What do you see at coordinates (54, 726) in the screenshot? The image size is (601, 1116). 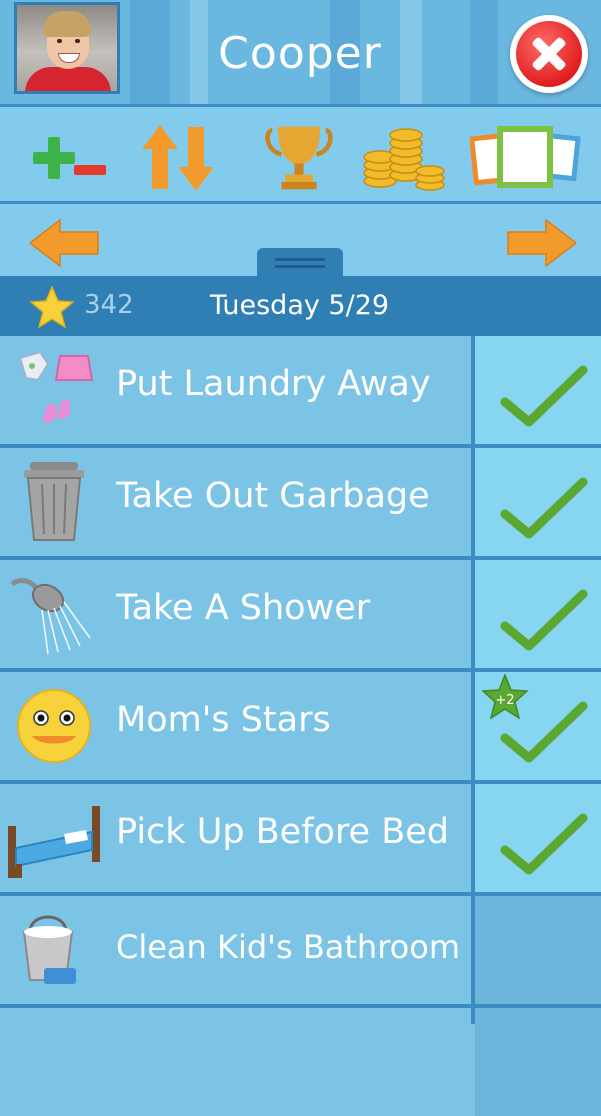 I see `smiley-face-icon` at bounding box center [54, 726].